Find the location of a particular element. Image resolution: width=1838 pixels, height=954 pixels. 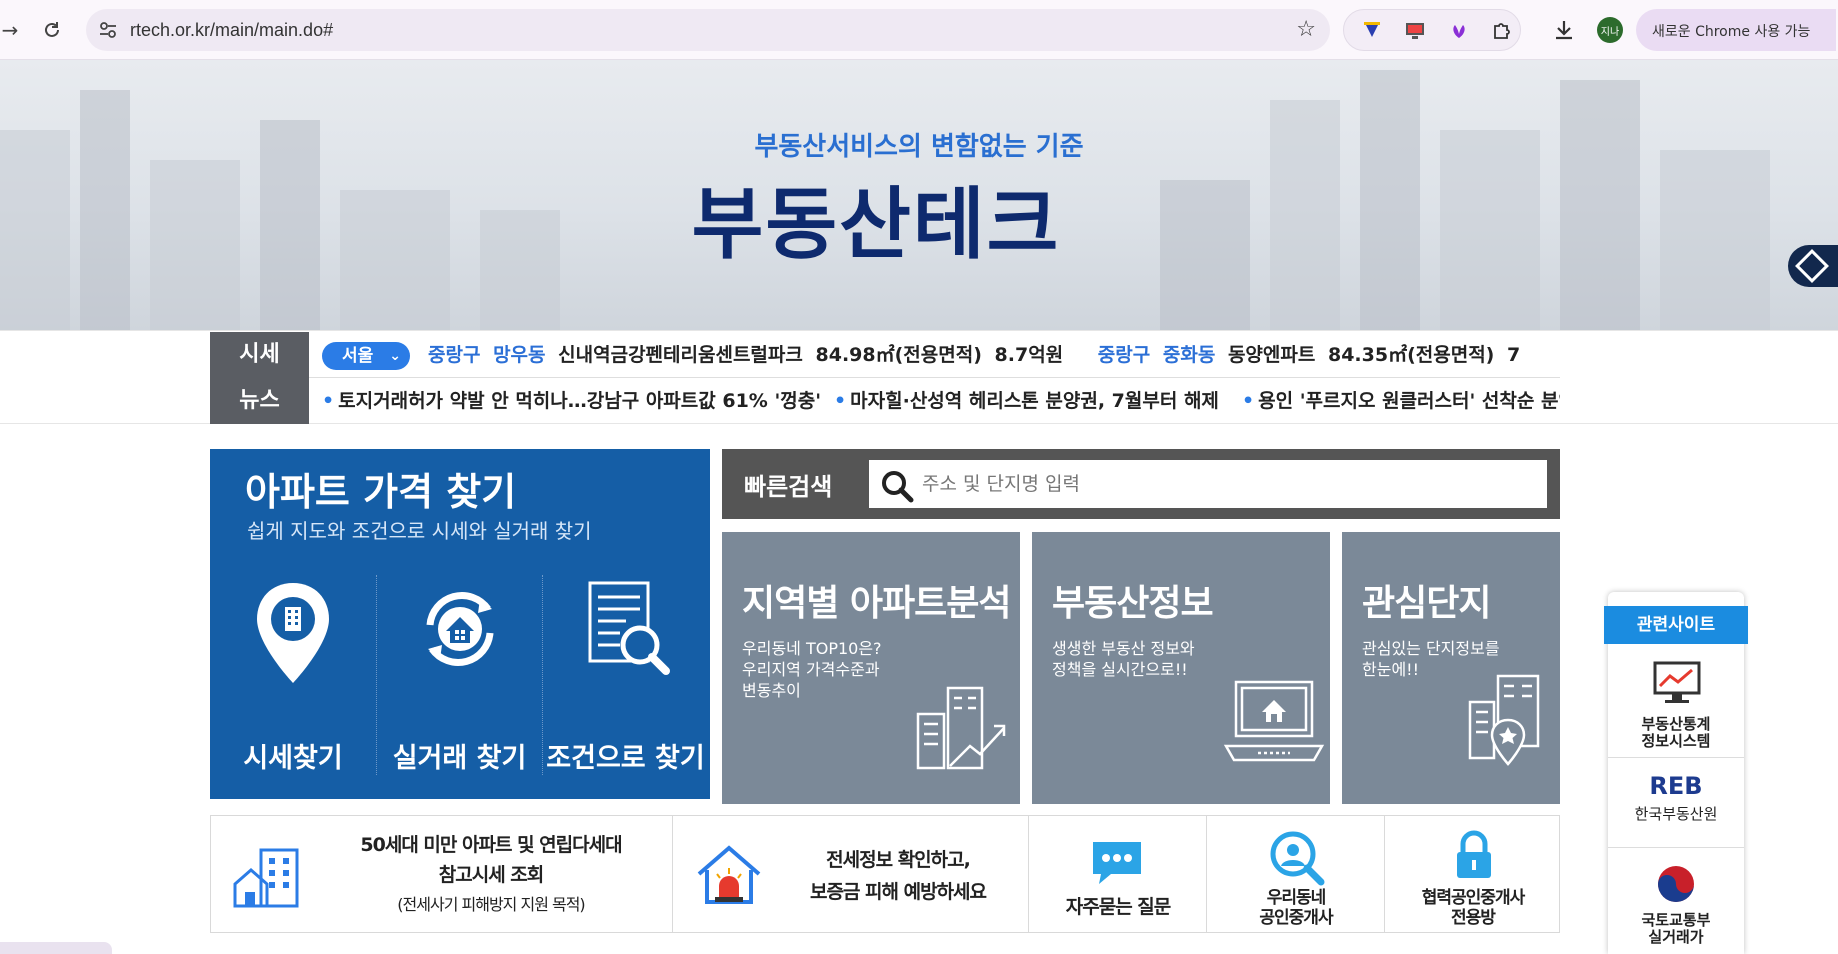

reb-logo: REB is located at coordinates (1676, 786).